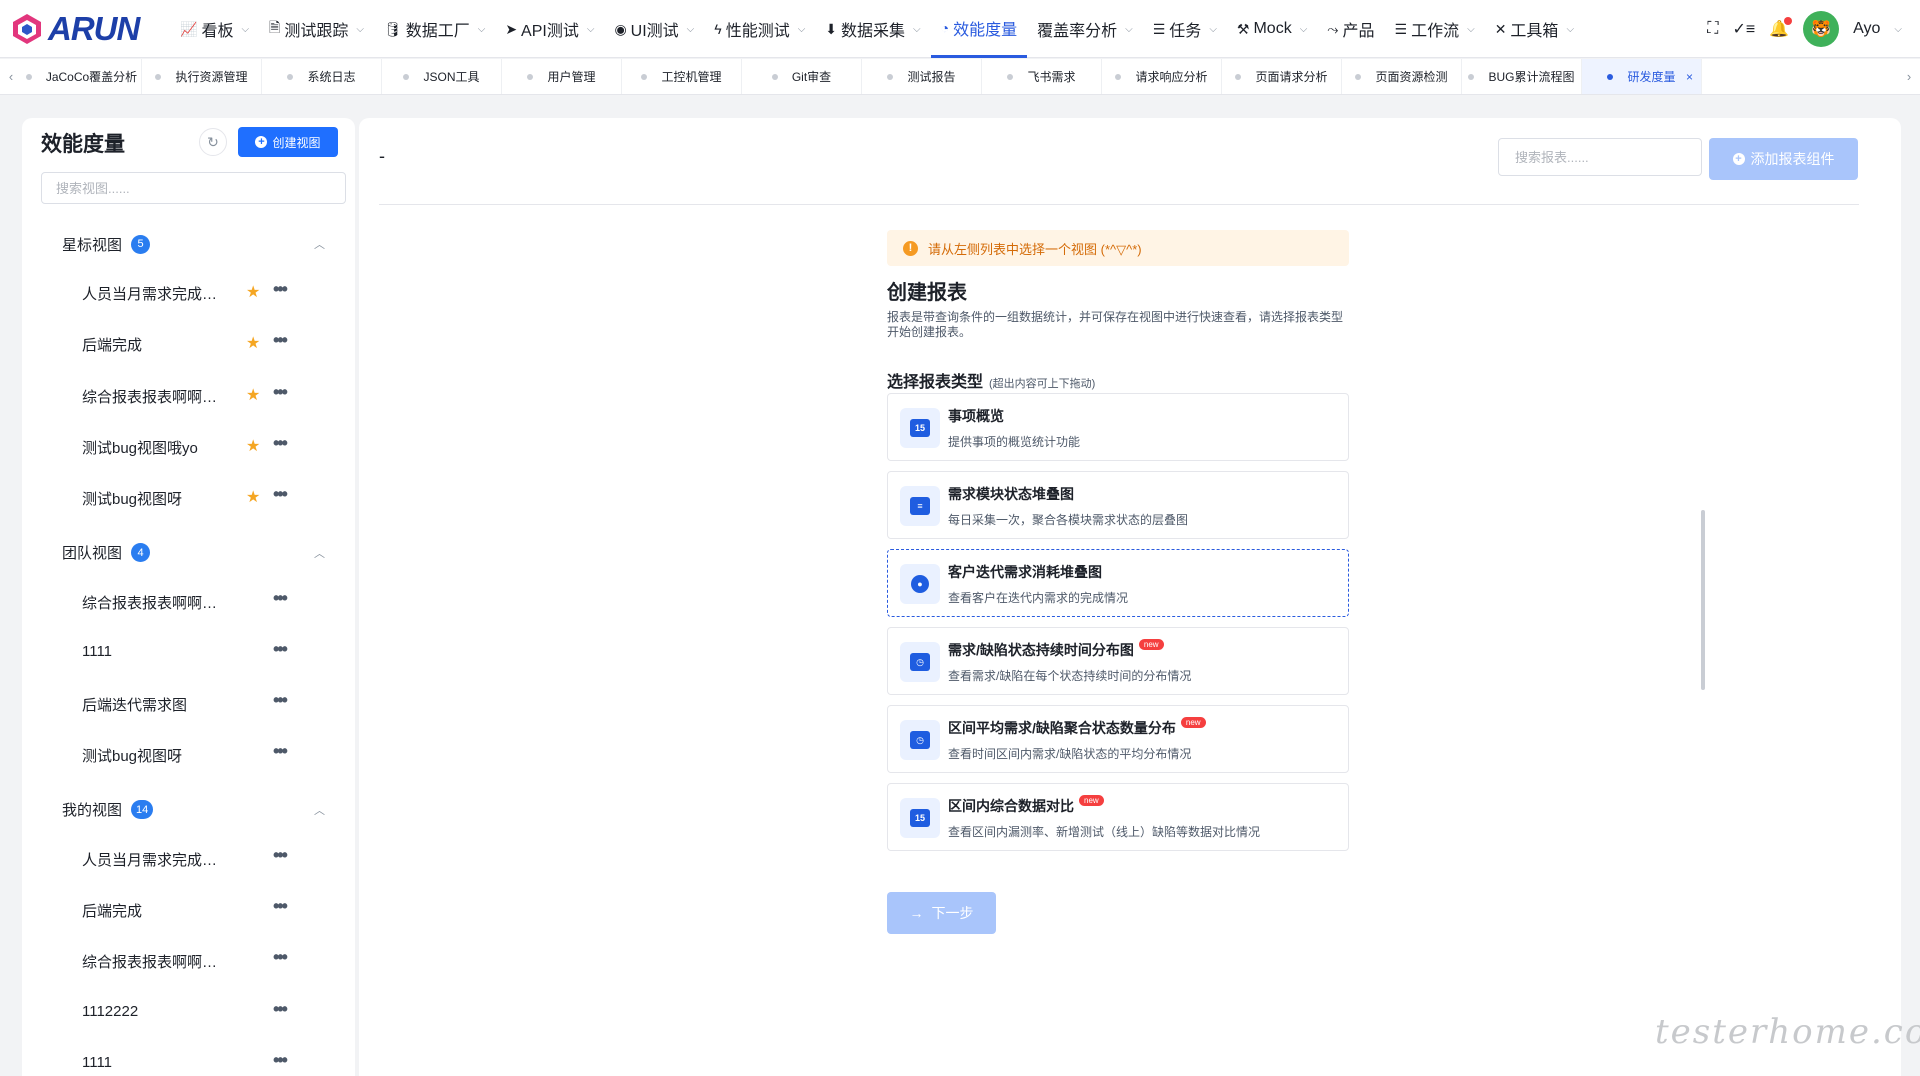 The height and width of the screenshot is (1076, 1920). What do you see at coordinates (82, 76) in the screenshot?
I see `tab-0: JaCoCo覆盖分析` at bounding box center [82, 76].